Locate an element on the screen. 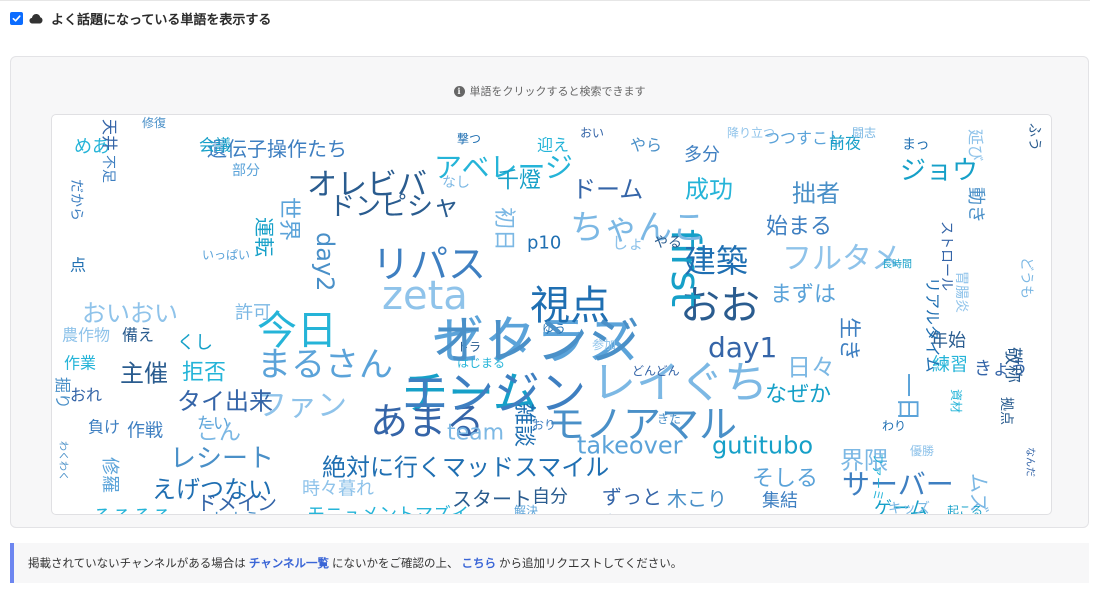  cloud-word: いっぱい is located at coordinates (226, 255).